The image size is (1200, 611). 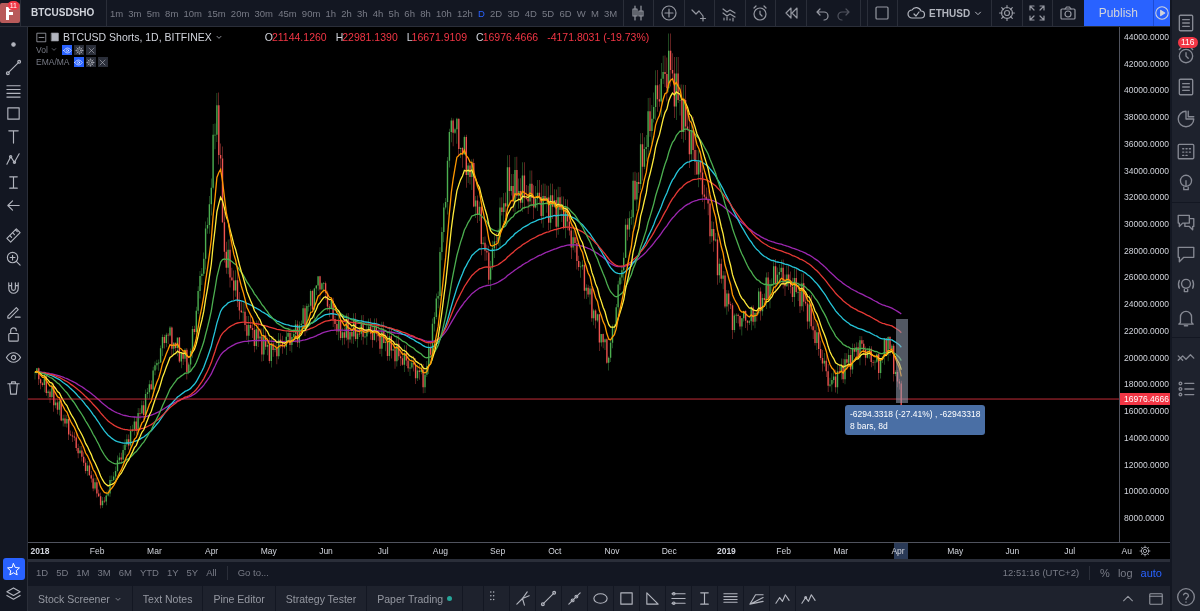 I want to click on range-button: 6M, so click(x=125, y=572).